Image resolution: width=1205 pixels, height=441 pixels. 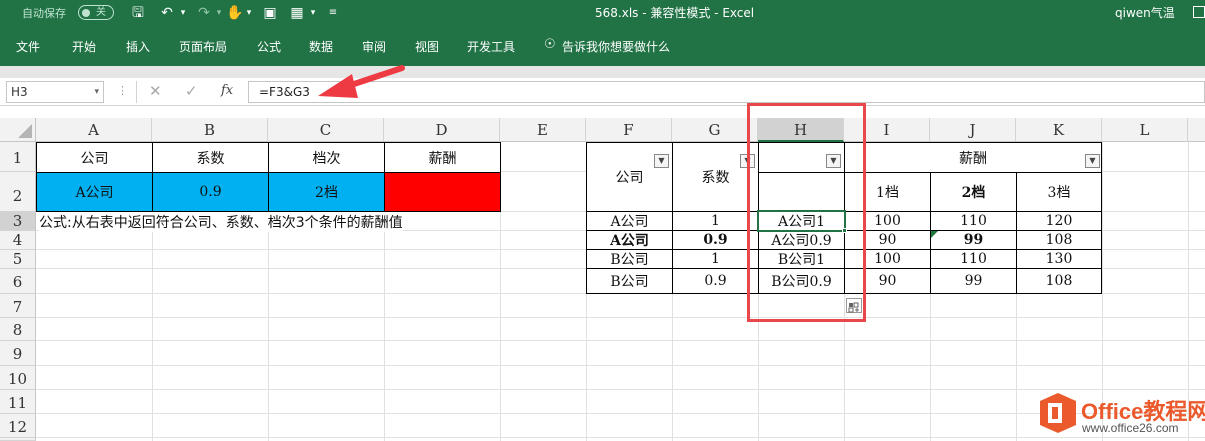 What do you see at coordinates (155, 91) in the screenshot?
I see `cancel-icon: ✕` at bounding box center [155, 91].